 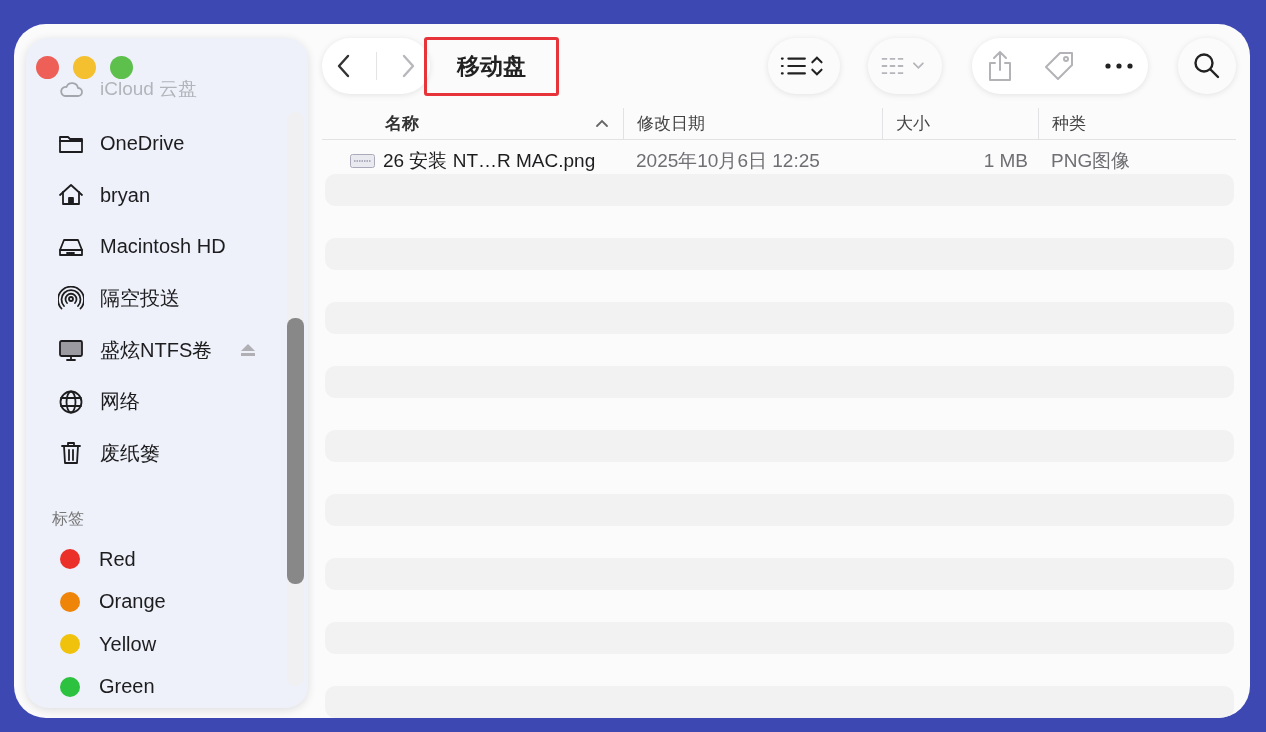 I want to click on scrollbar-thumb, so click(x=295, y=451).